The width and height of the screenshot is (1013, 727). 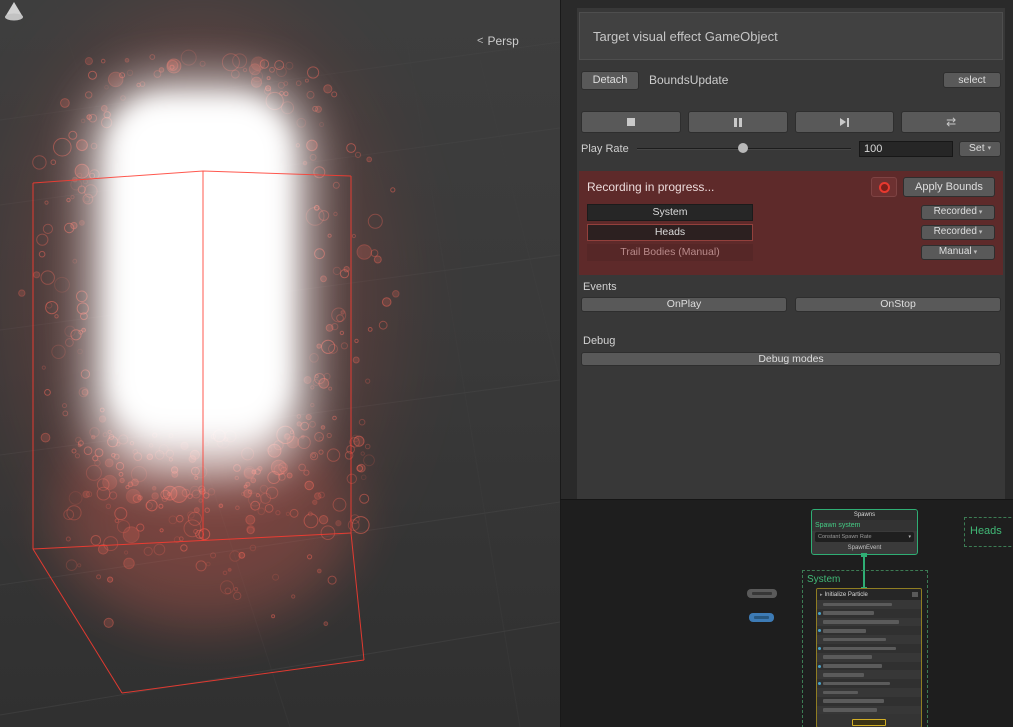 What do you see at coordinates (949, 187) in the screenshot?
I see `apply-bounds-button: Apply Bounds` at bounding box center [949, 187].